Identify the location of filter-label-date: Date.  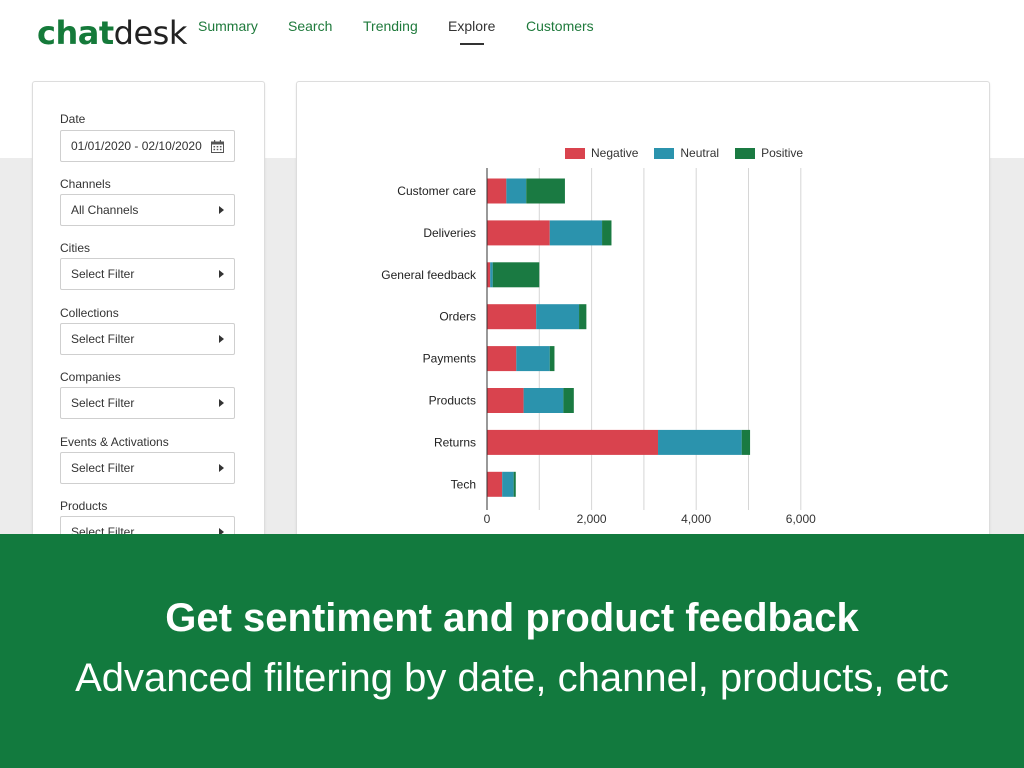
(73, 119).